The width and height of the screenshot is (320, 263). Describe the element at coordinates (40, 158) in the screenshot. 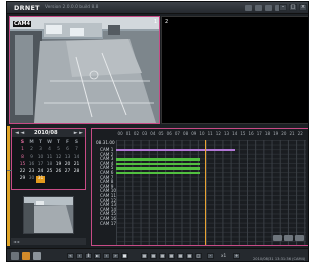

I see `calendar-day: 10` at that location.